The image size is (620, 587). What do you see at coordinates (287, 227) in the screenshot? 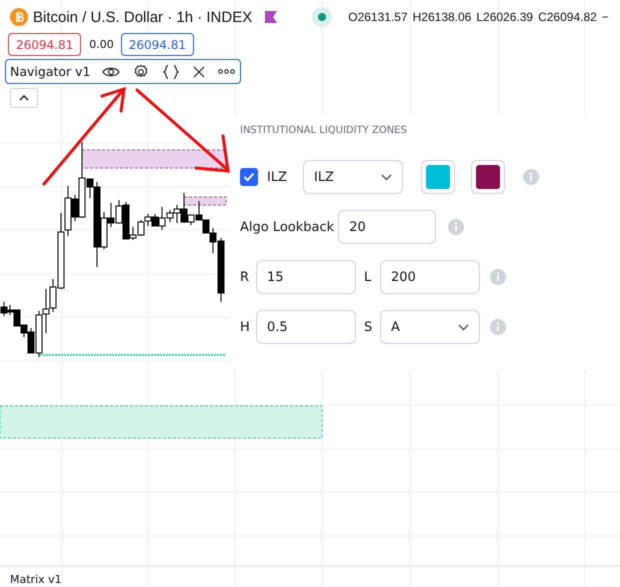
I see `field-label: Algo Lookback` at bounding box center [287, 227].